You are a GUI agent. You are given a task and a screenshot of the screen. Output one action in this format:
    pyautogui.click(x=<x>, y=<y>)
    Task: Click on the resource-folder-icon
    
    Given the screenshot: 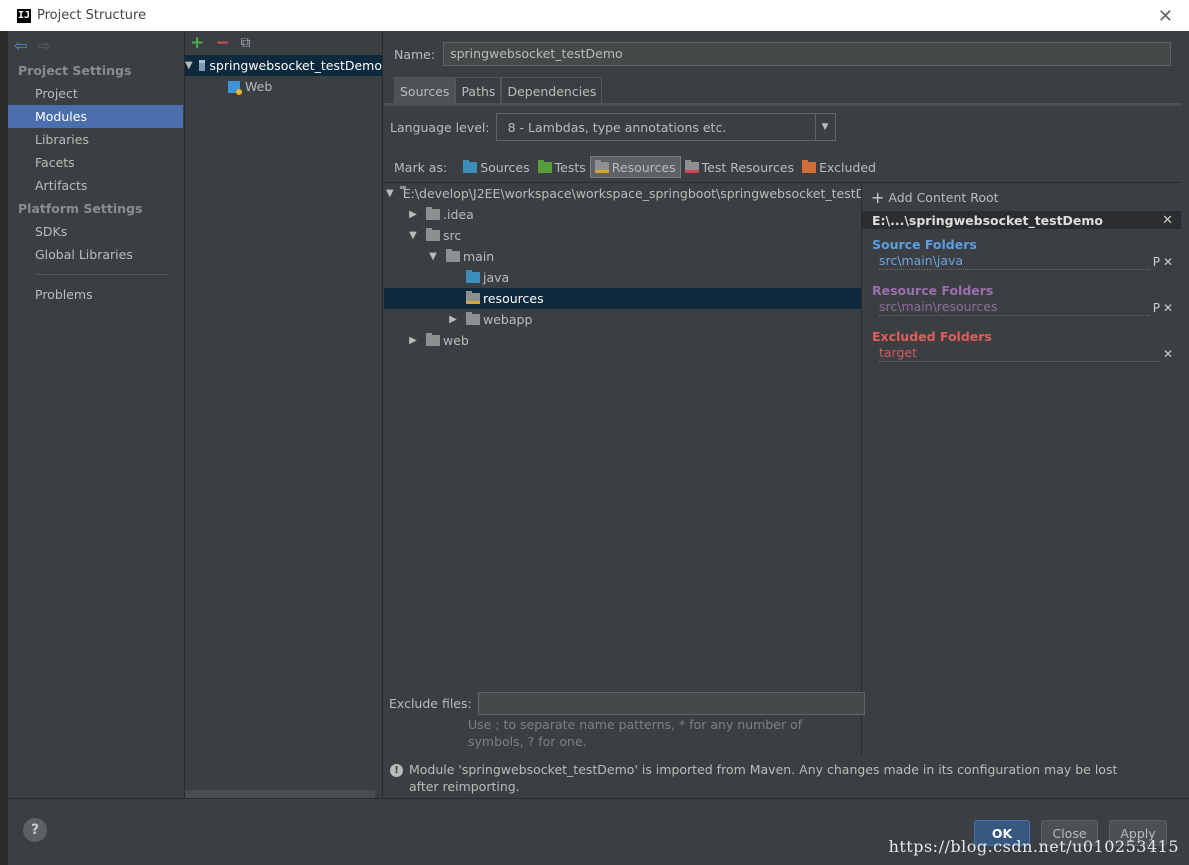 What is the action you would take?
    pyautogui.click(x=473, y=297)
    